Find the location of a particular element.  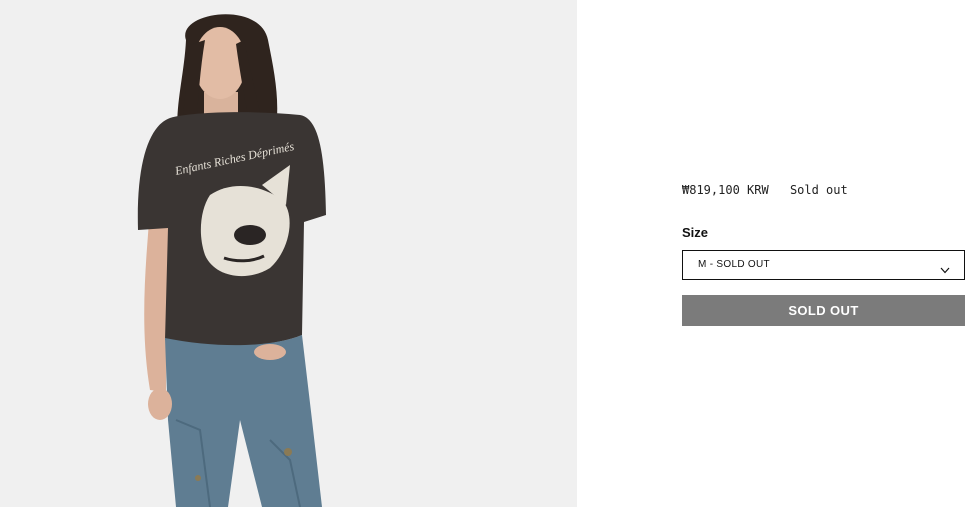

sold-out-button: SOLD OUT is located at coordinates (823, 310).